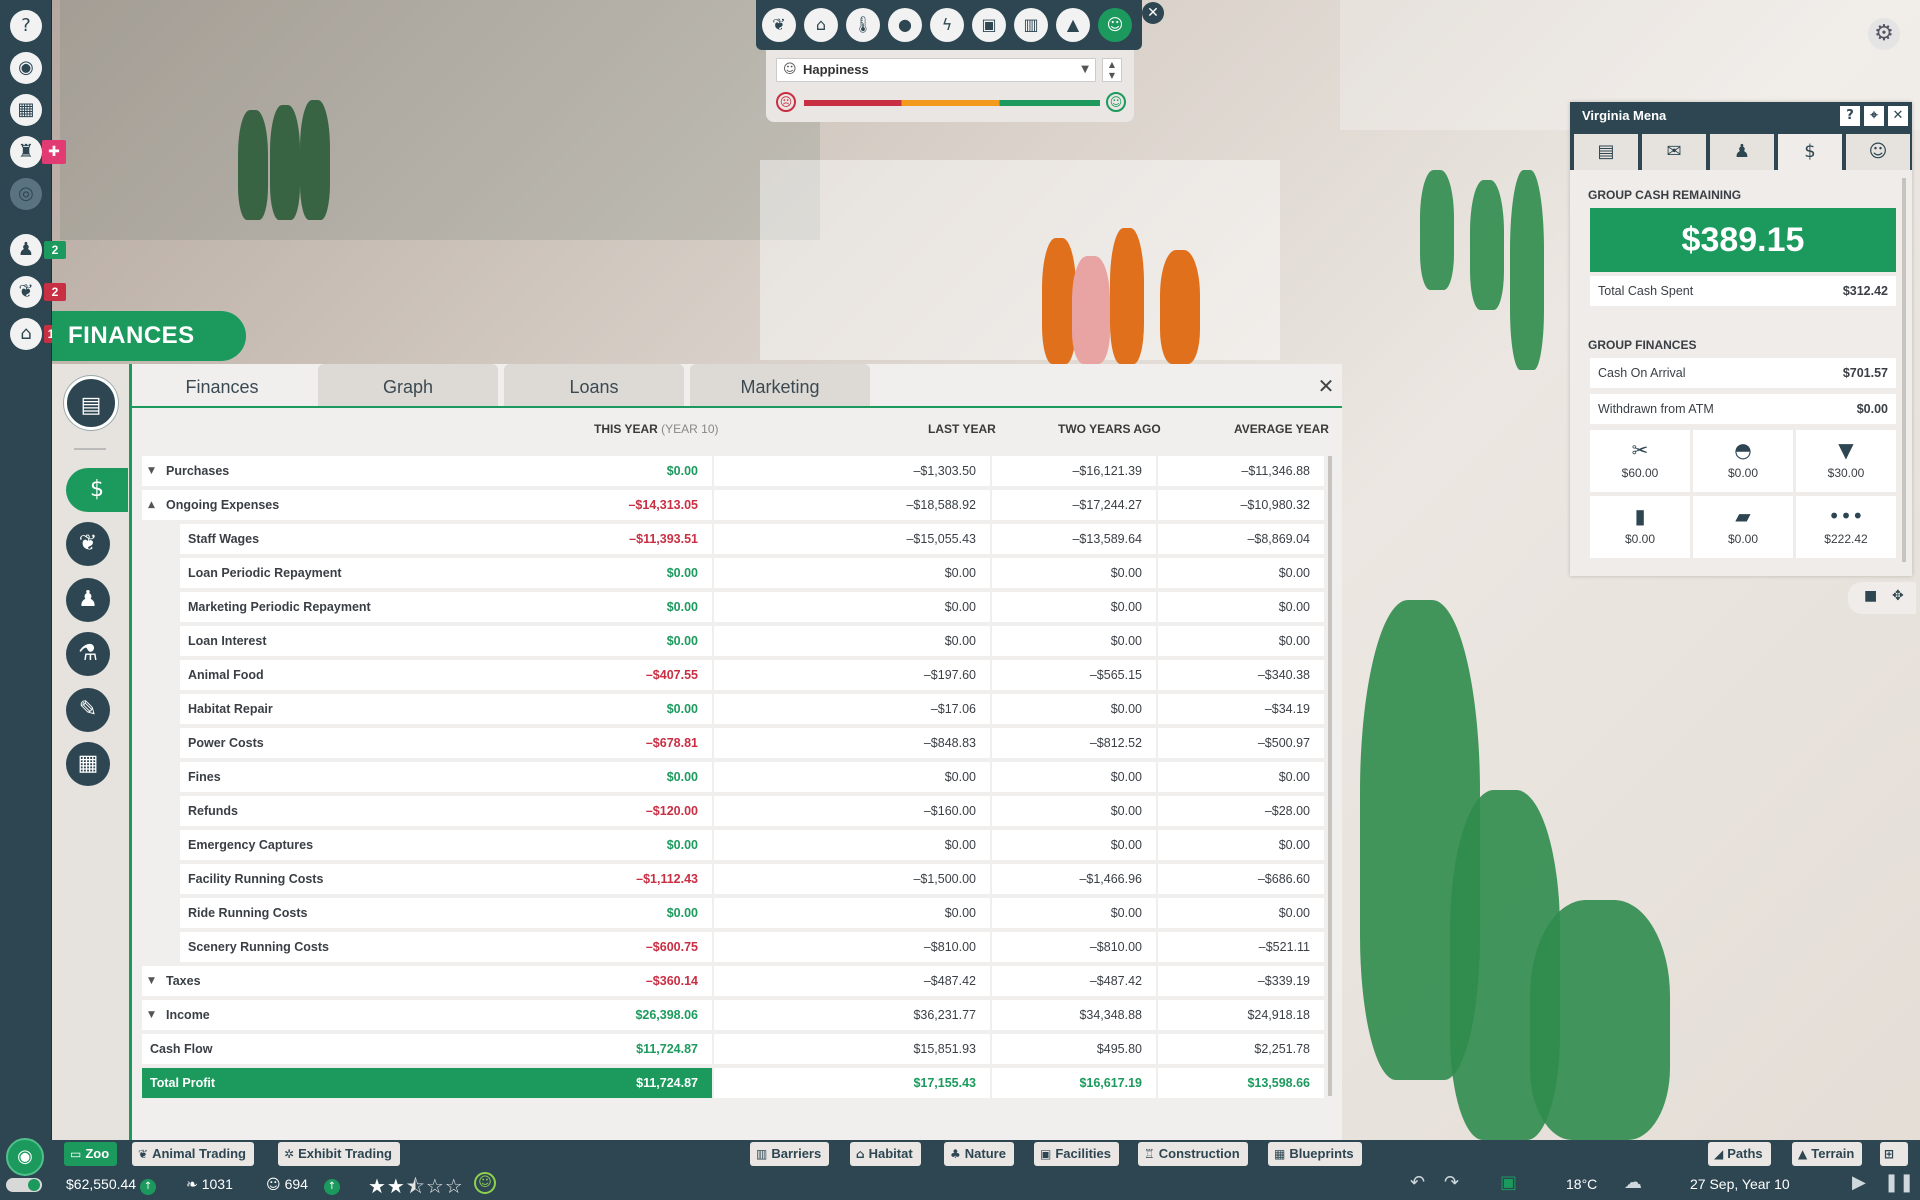 This screenshot has width=1920, height=1200. Describe the element at coordinates (852, 811) in the screenshot. I see `last-year-value: –$160.00` at that location.